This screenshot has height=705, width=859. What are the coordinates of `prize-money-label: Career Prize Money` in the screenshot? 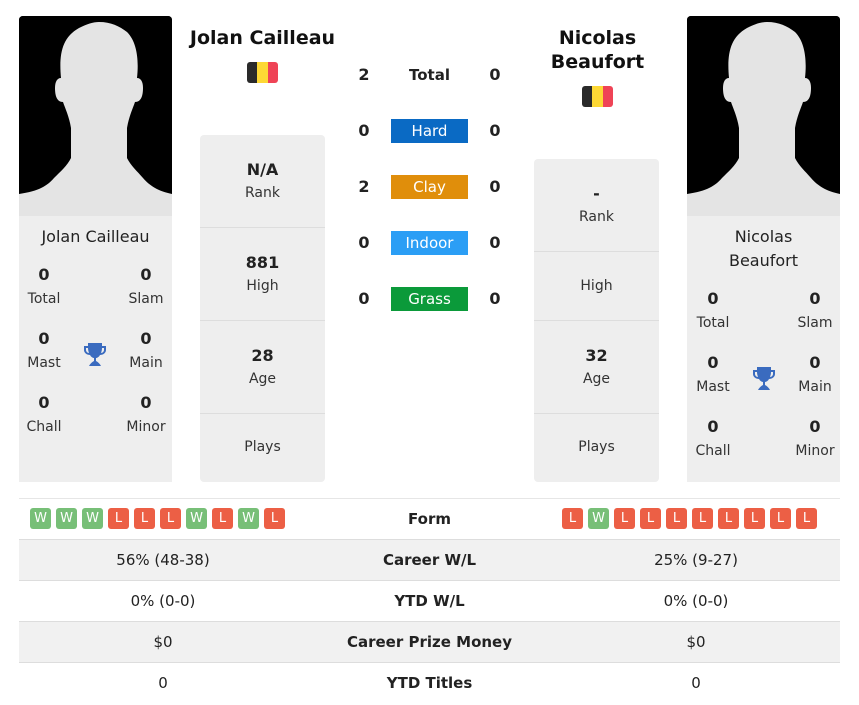 It's located at (429, 642).